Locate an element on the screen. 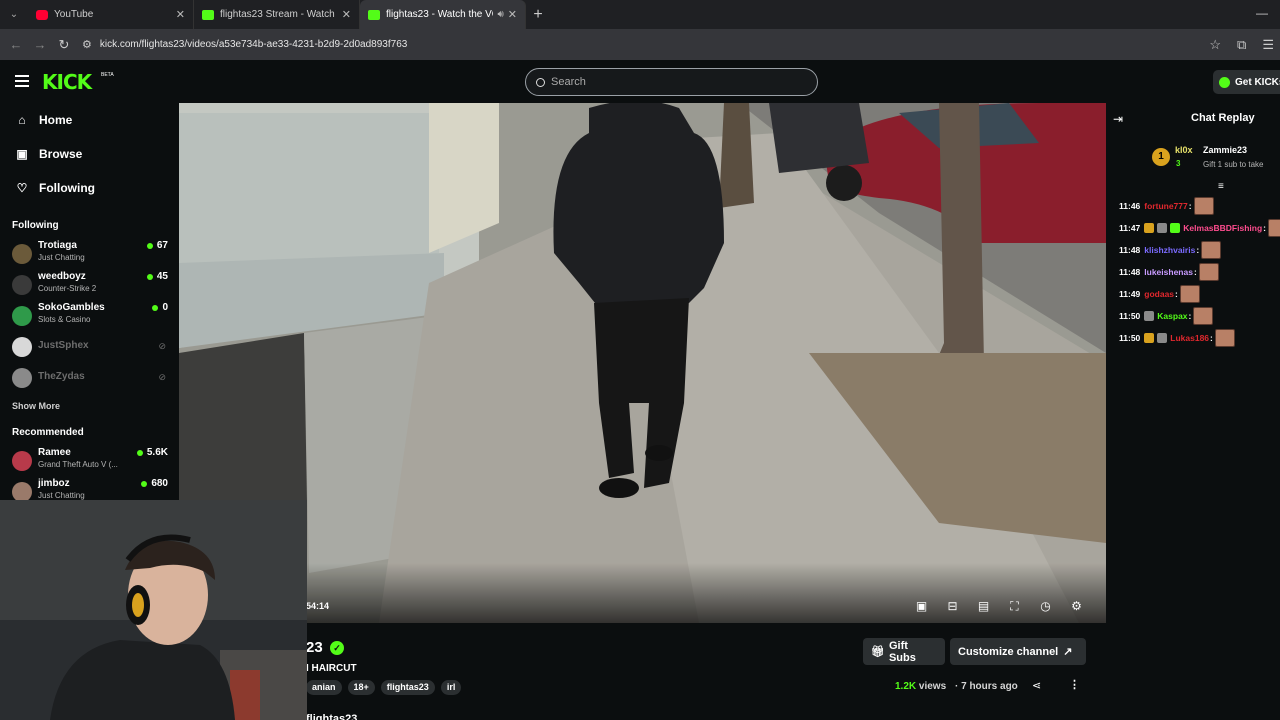 The image size is (1280, 720). gift-icon: 🎁︎ is located at coordinates (878, 652).